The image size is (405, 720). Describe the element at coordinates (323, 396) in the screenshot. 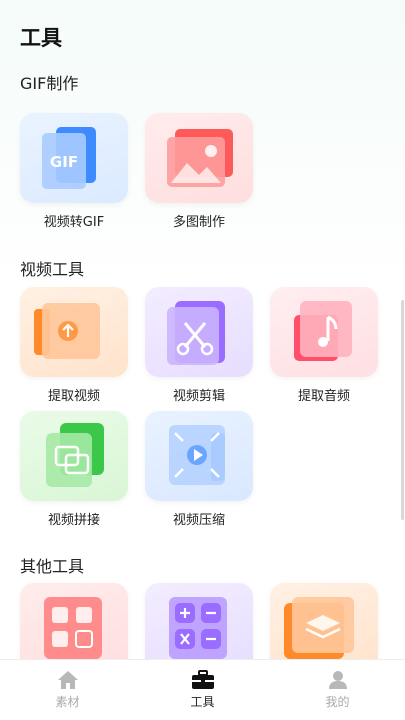

I see `tool-label: 提取音频` at that location.